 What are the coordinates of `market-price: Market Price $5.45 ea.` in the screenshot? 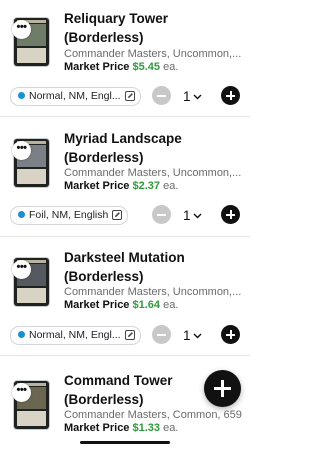 It's located at (121, 67).